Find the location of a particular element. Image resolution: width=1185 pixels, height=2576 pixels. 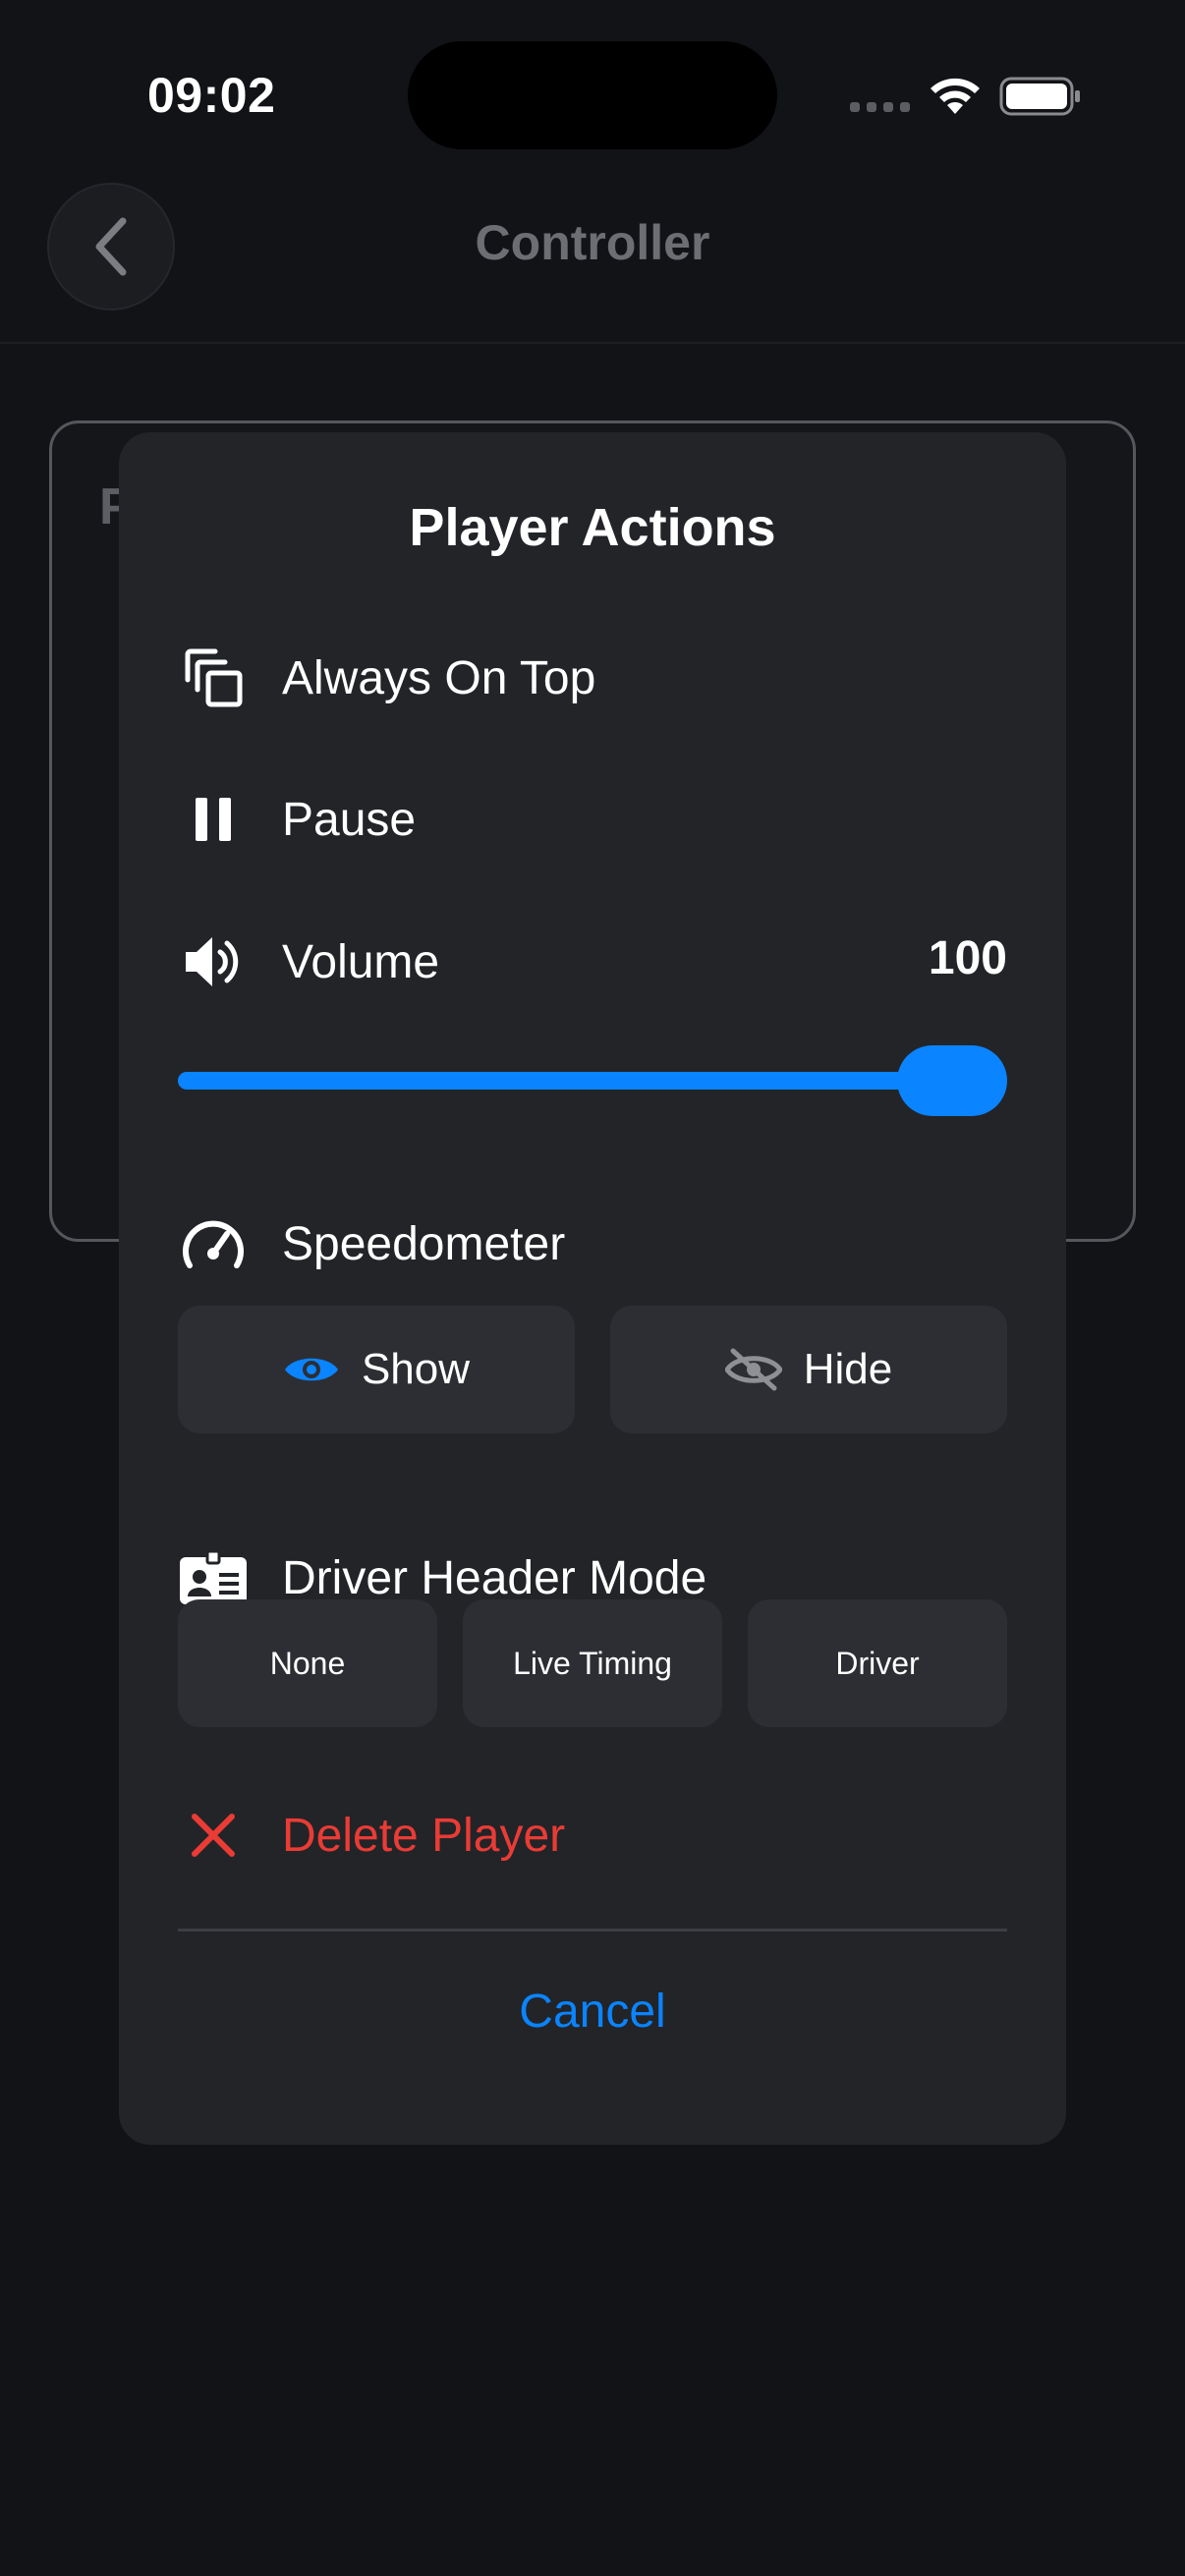

delete-player-action: Delete Player is located at coordinates (372, 1835).